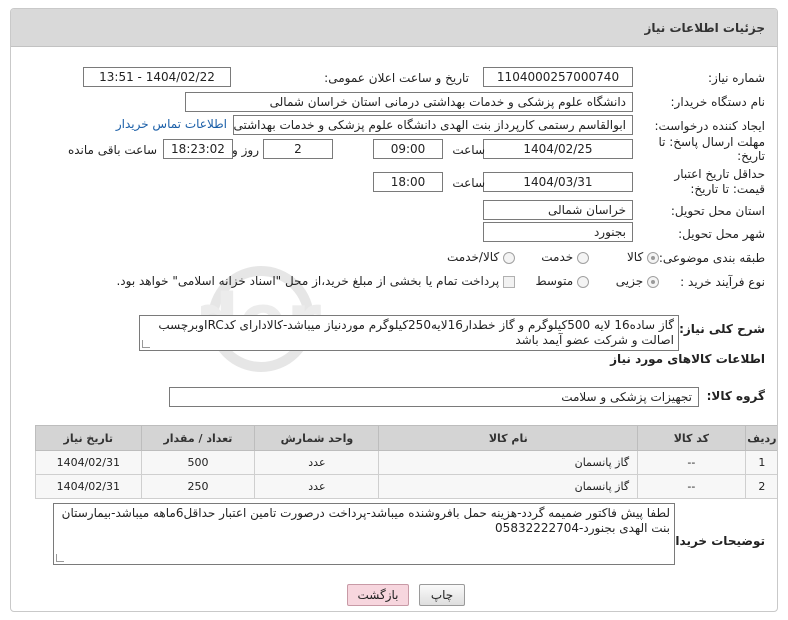 The image size is (788, 620). Describe the element at coordinates (157, 77) in the screenshot. I see `announce-datetime-field: 1404/02/22 - 13:51` at that location.